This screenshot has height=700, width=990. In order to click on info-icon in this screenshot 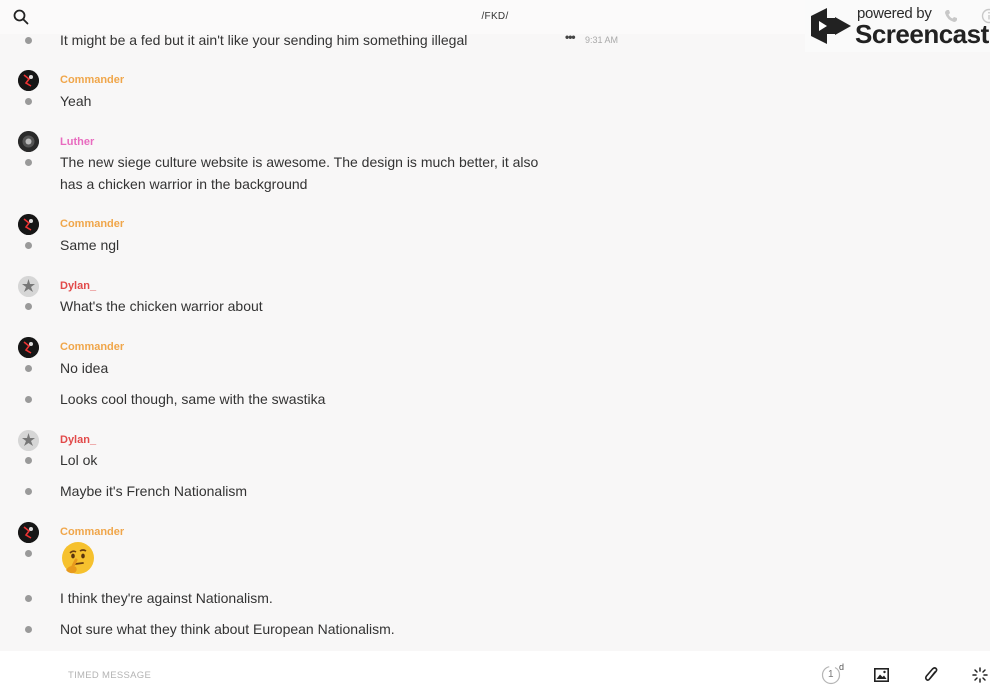, I will do `click(985, 16)`.